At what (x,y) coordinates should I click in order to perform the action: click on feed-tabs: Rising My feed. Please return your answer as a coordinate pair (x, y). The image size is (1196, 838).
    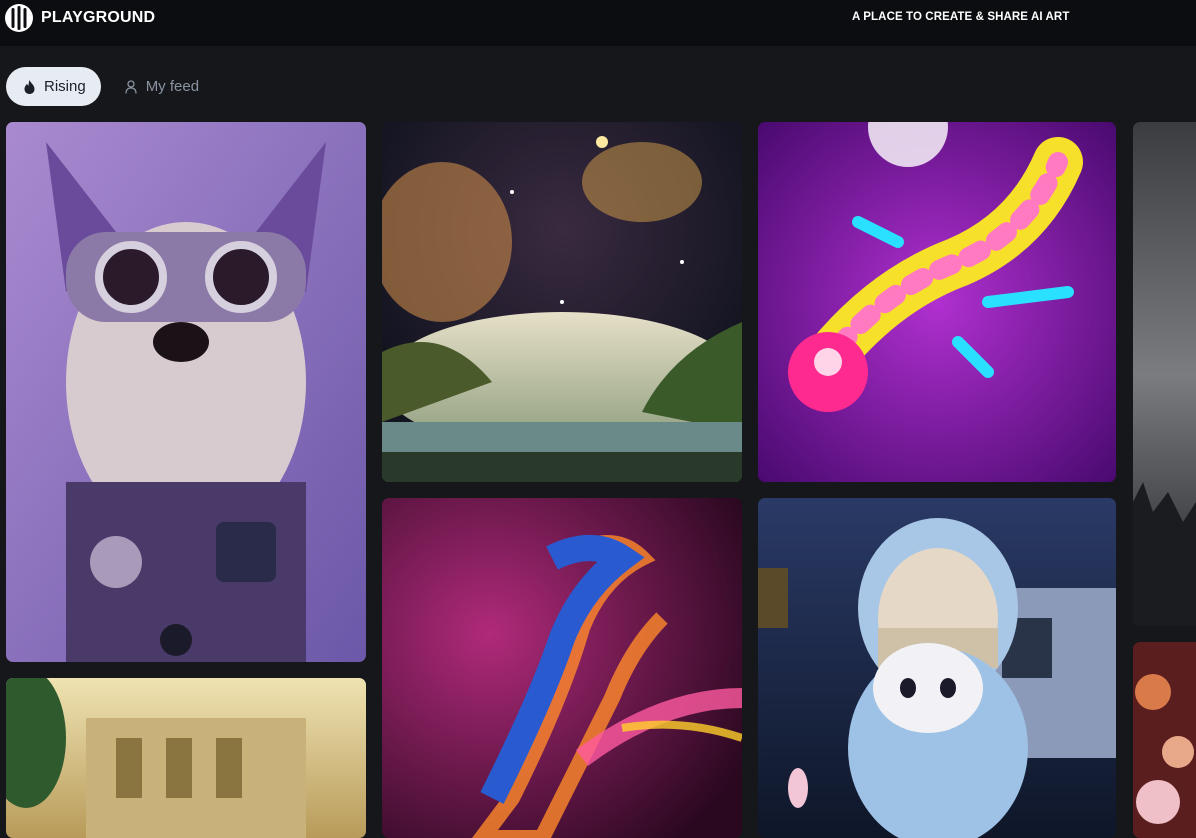
    Looking at the image, I should click on (110, 86).